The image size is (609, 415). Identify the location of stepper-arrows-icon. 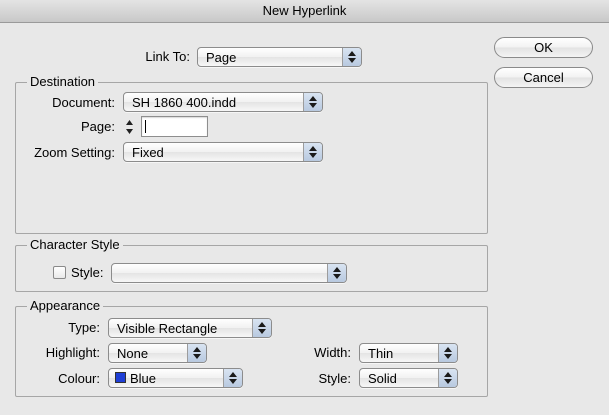
(129, 127).